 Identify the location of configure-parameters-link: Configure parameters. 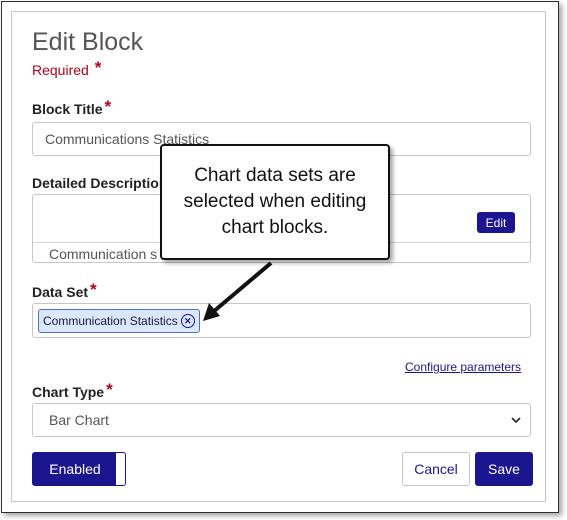
(463, 367).